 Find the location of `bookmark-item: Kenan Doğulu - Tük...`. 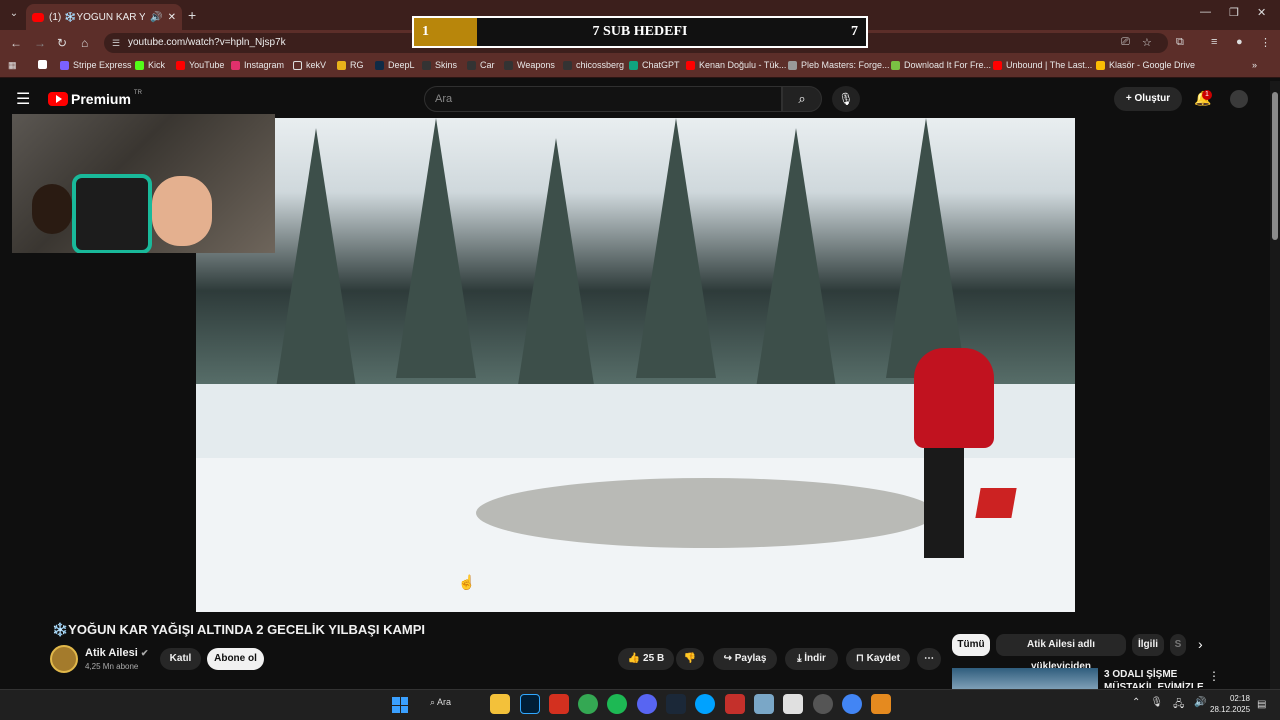

bookmark-item: Kenan Doğulu - Tük... is located at coordinates (736, 65).